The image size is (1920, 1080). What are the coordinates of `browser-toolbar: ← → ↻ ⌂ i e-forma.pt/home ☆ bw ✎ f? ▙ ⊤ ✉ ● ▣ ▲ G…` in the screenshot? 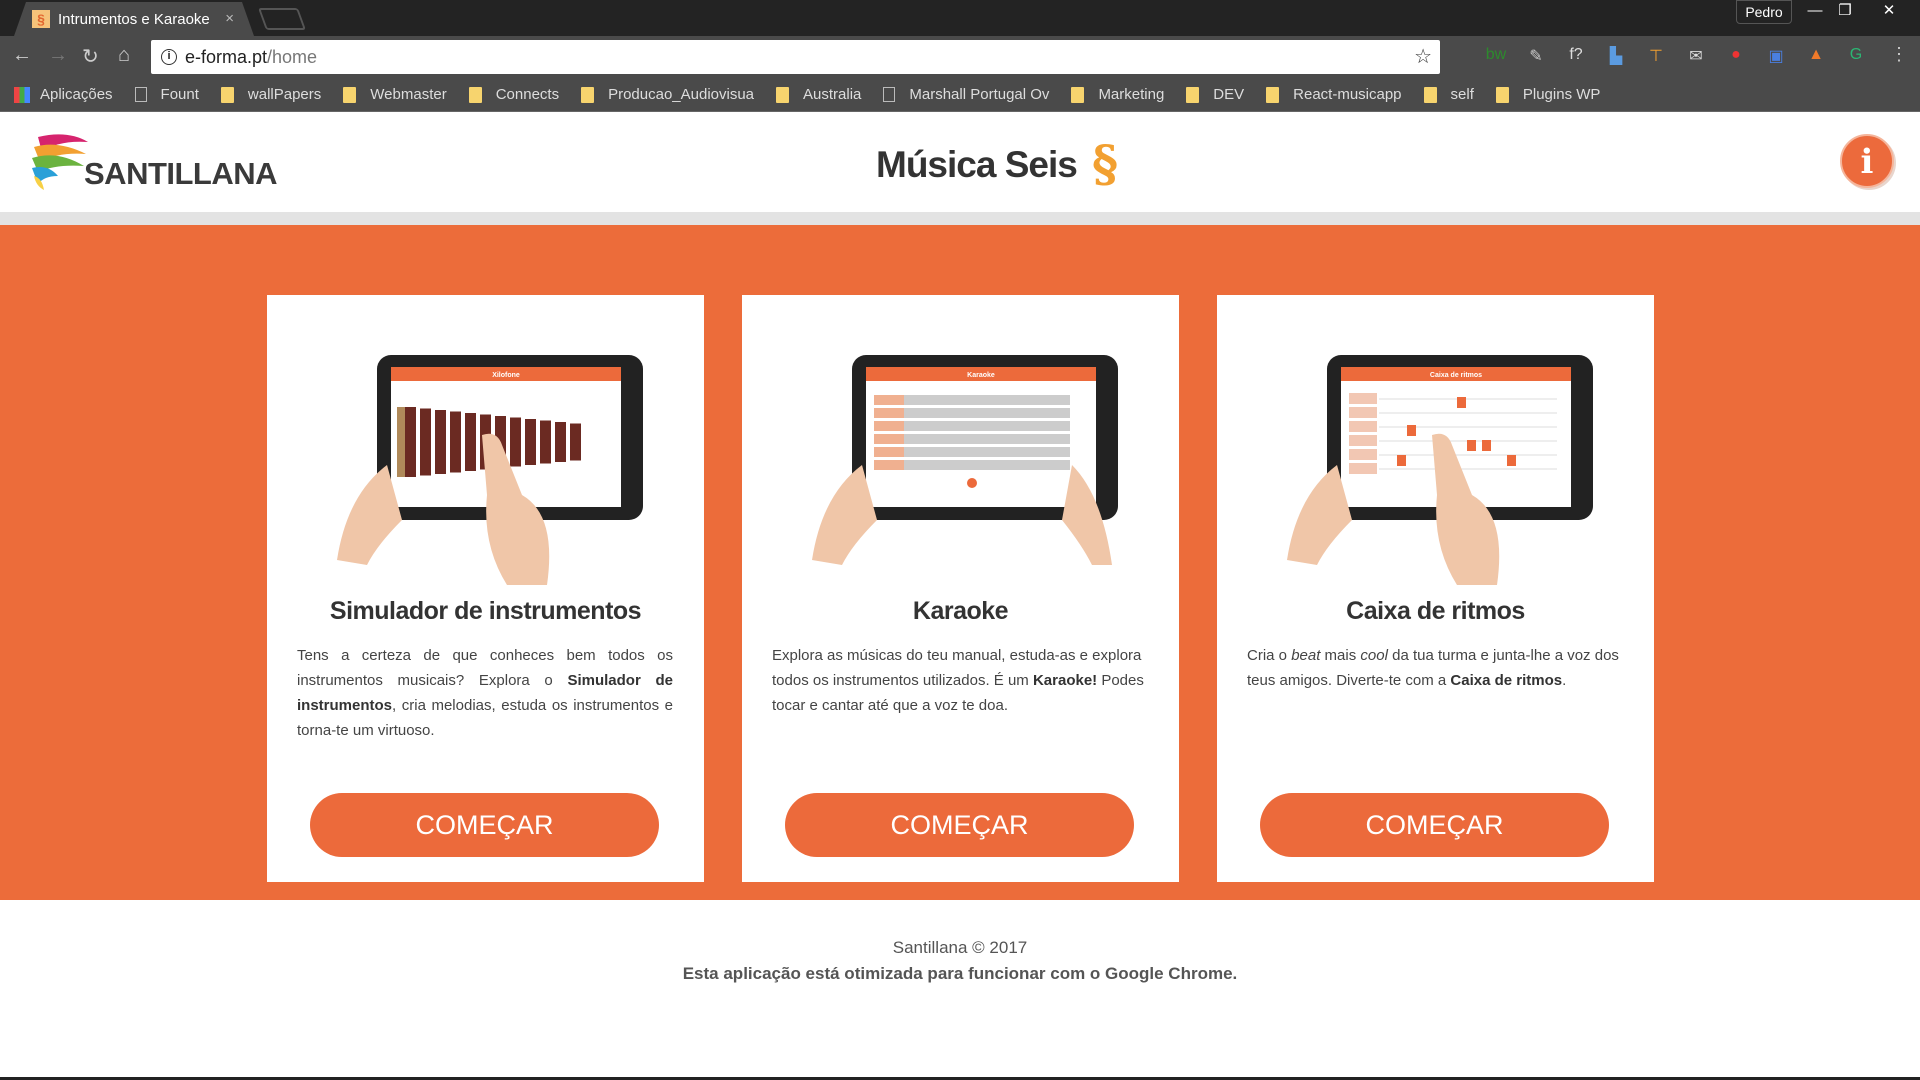 It's located at (960, 57).